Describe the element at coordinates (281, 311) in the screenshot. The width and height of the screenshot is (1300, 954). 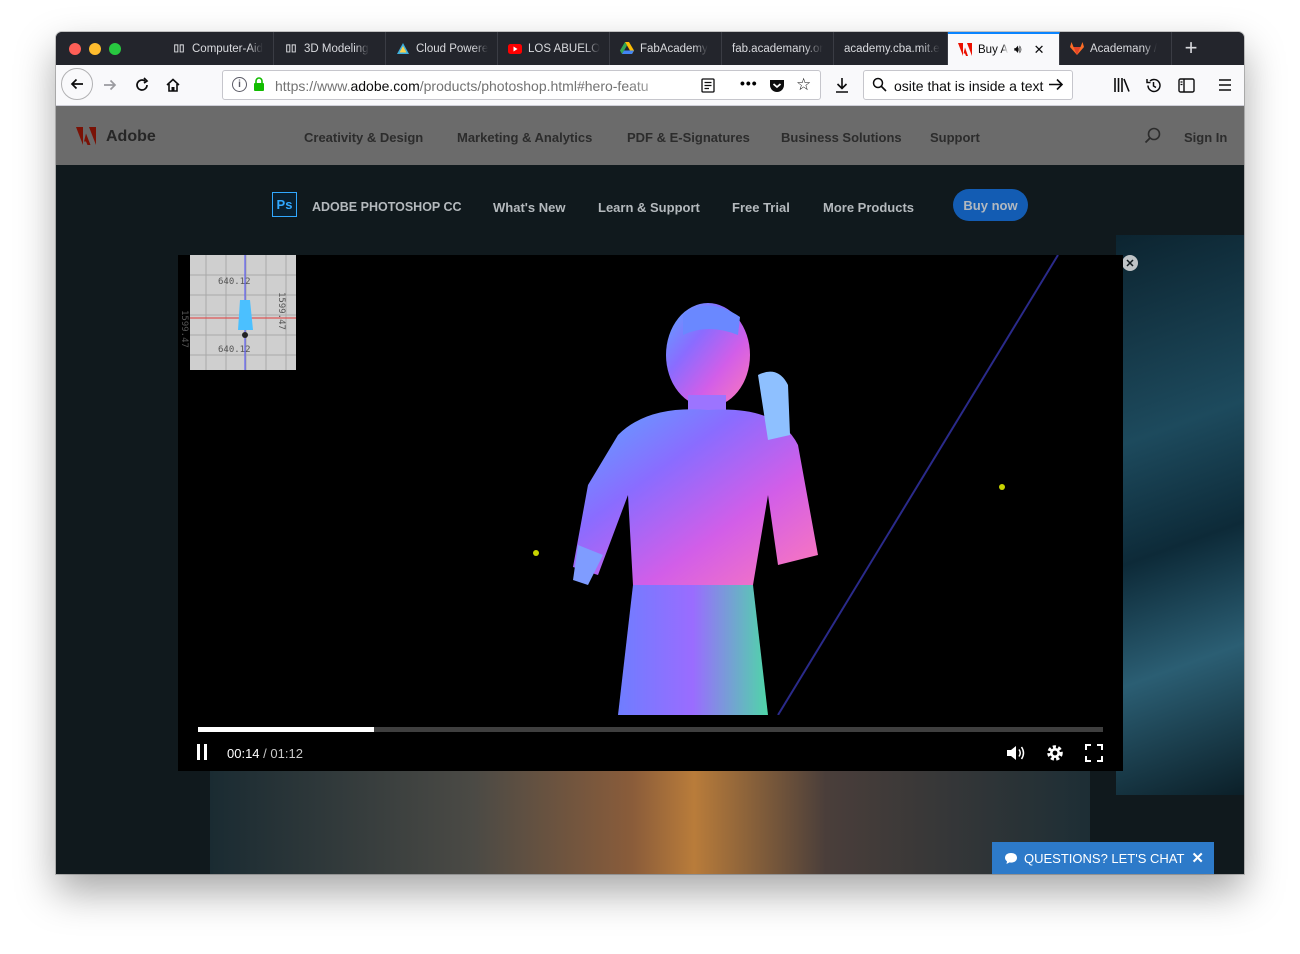
I see `overlay-dim-right: 1599.47` at that location.